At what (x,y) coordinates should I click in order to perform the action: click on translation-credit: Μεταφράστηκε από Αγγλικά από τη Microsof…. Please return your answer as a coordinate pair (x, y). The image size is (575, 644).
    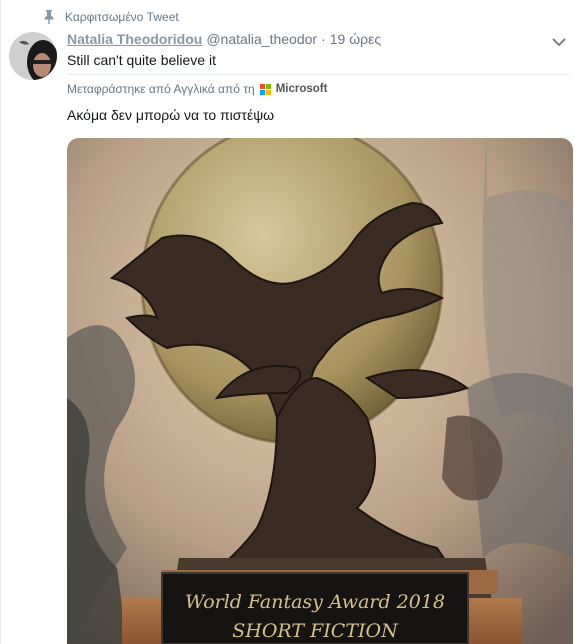
    Looking at the image, I should click on (197, 89).